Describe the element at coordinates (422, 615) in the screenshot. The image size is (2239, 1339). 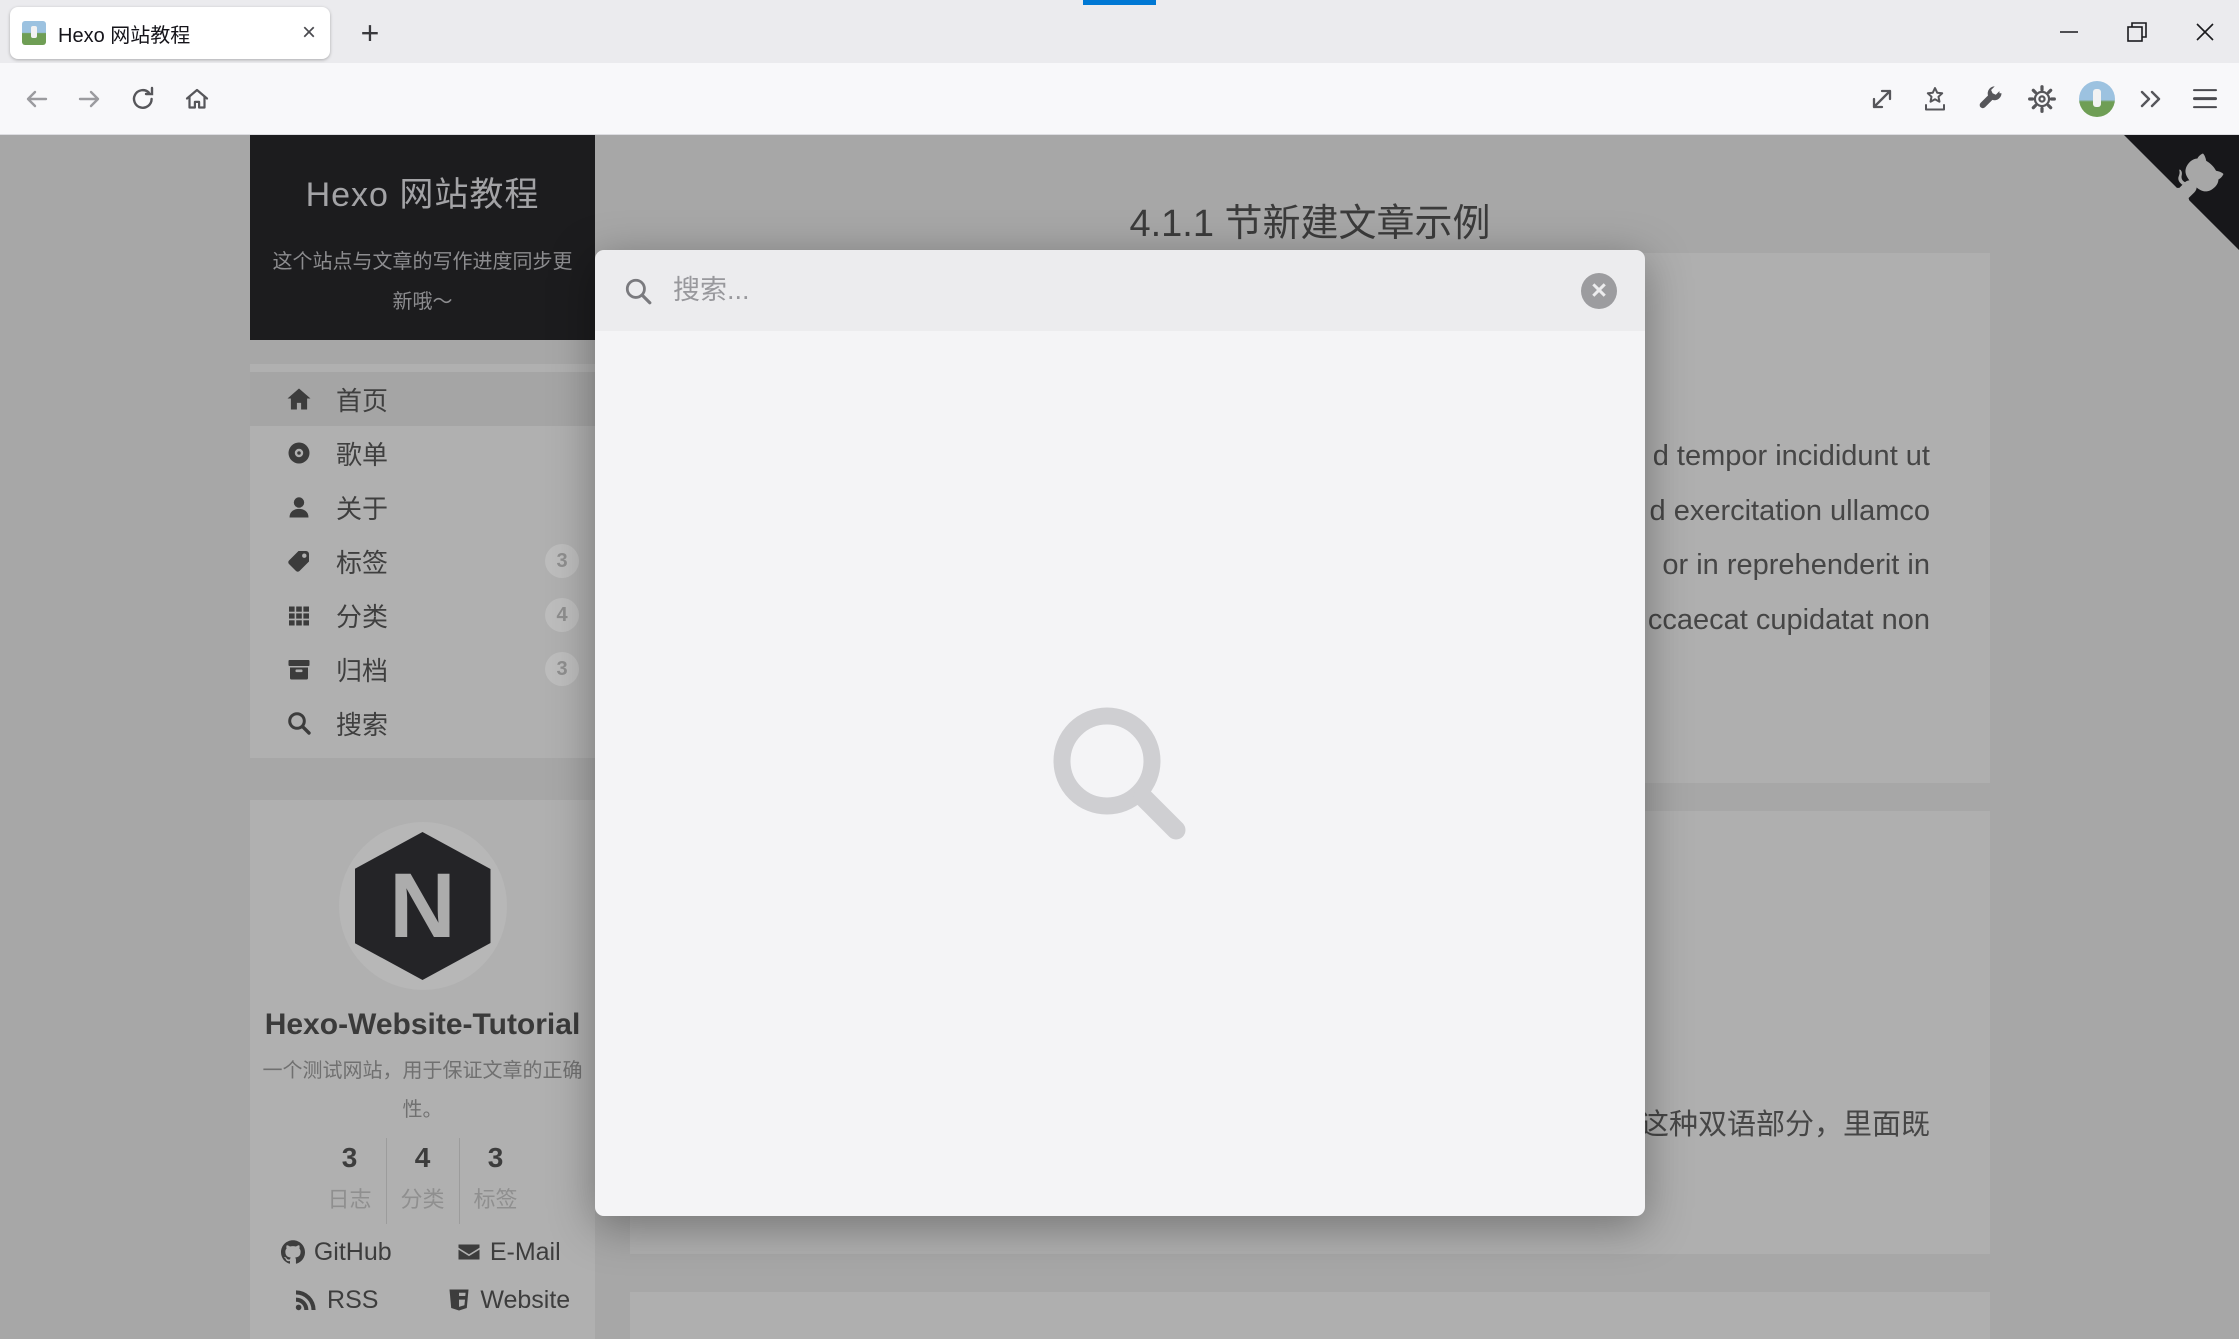
I see `sidebar-item-categories: 分类 4` at that location.